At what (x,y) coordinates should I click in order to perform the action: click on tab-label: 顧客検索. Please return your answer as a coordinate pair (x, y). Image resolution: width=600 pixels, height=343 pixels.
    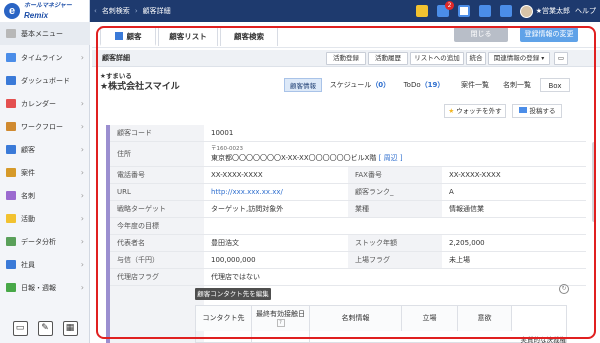
    Looking at the image, I should click on (249, 36).